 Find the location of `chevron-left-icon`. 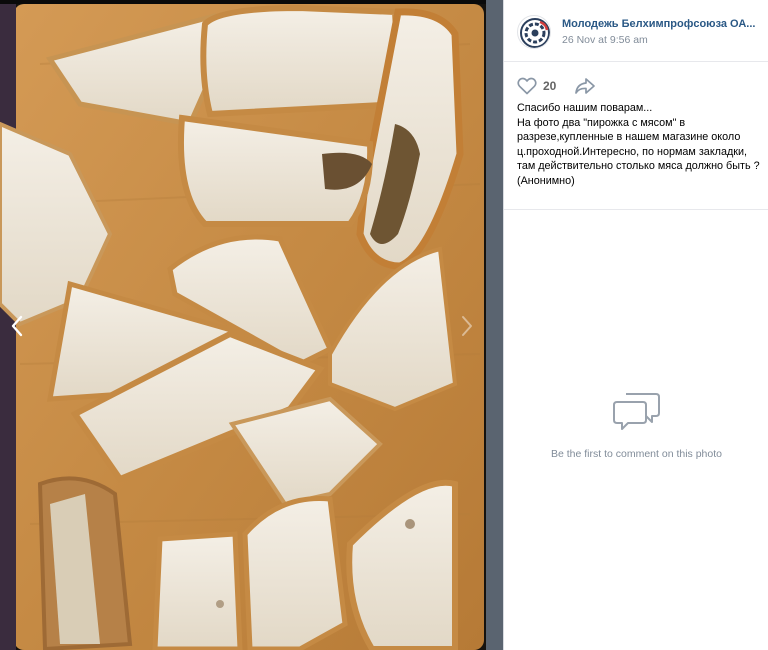

chevron-left-icon is located at coordinates (17, 326).